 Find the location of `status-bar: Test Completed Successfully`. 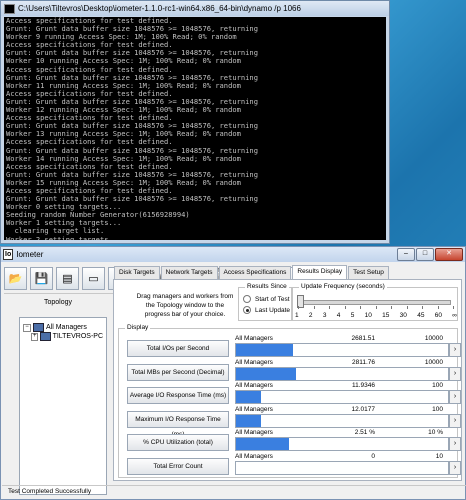

status-bar: Test Completed Successfully is located at coordinates (234, 491).